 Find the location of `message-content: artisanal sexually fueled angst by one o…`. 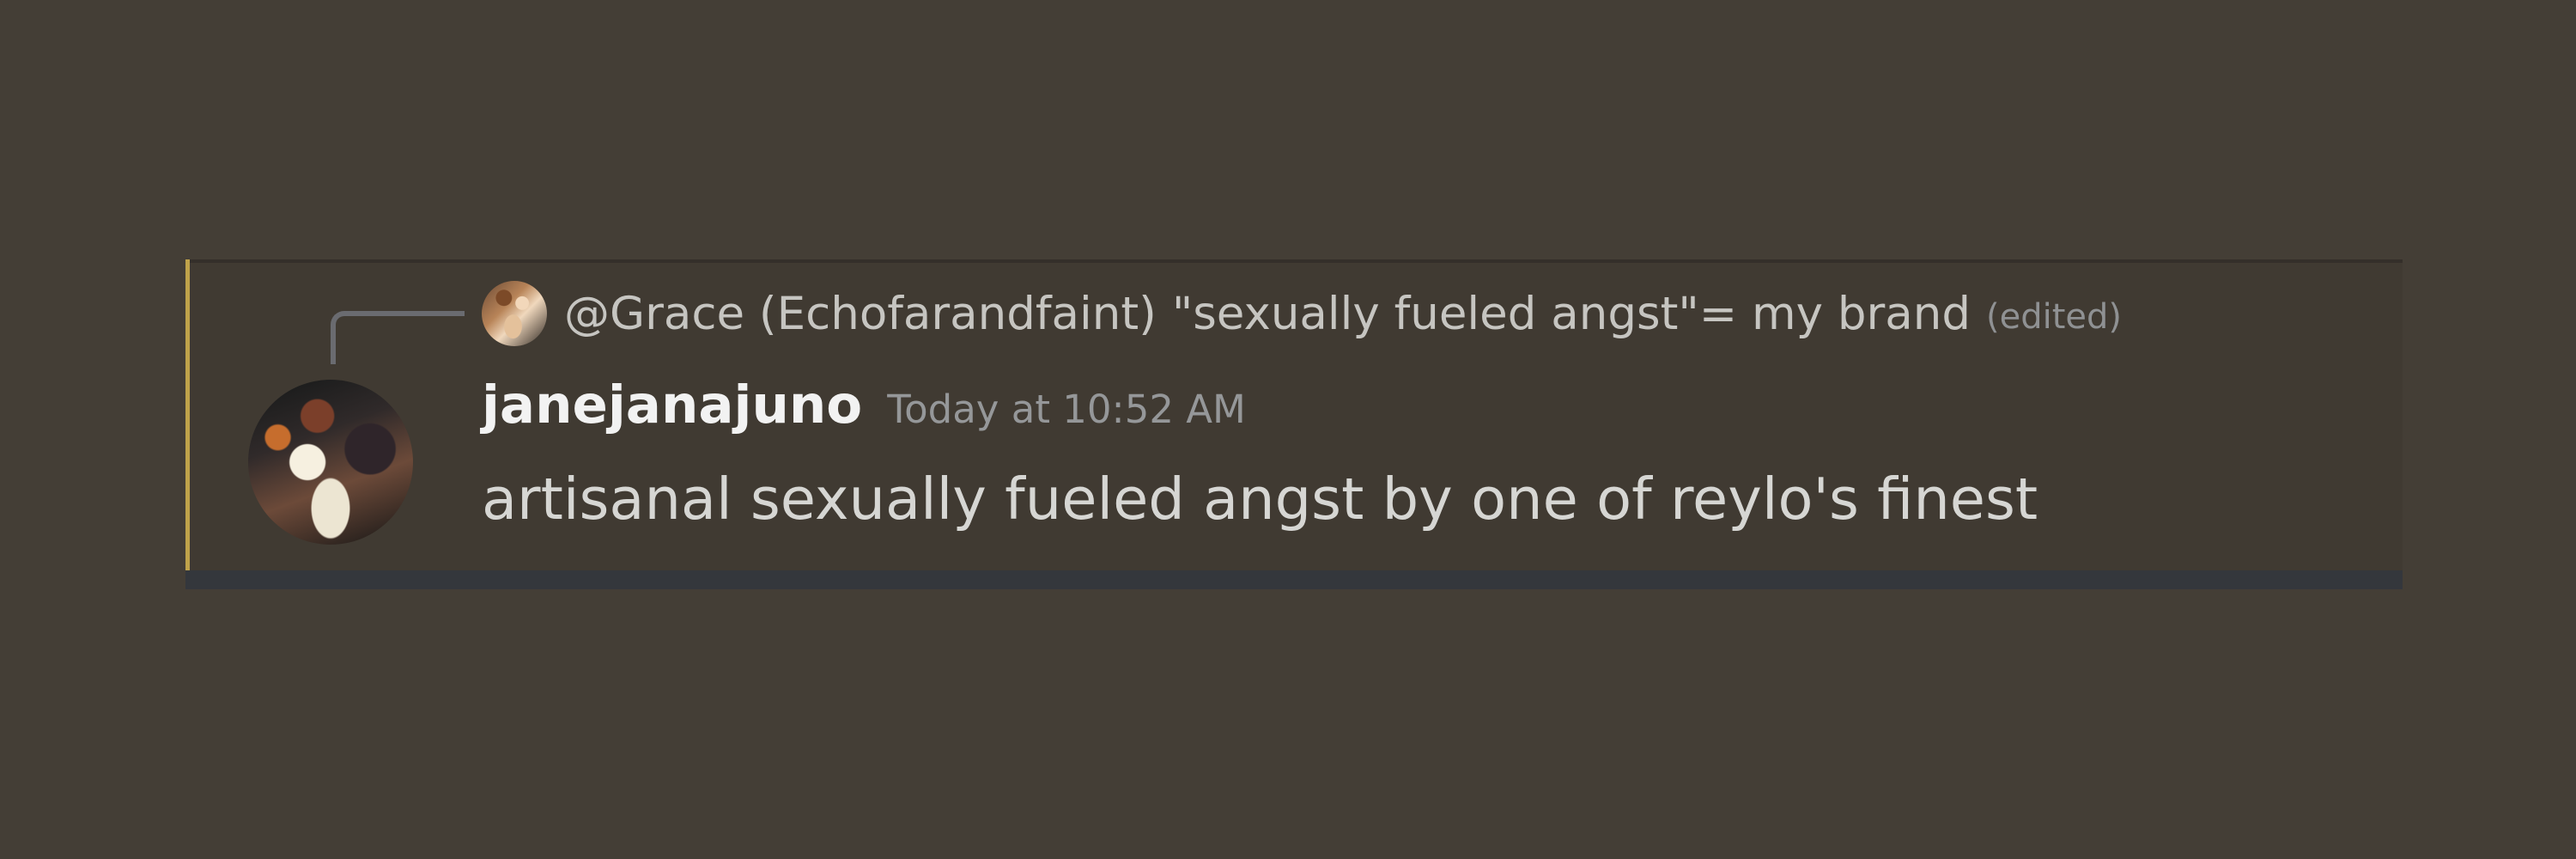

message-content: artisanal sexually fueled angst by one o… is located at coordinates (1260, 500).